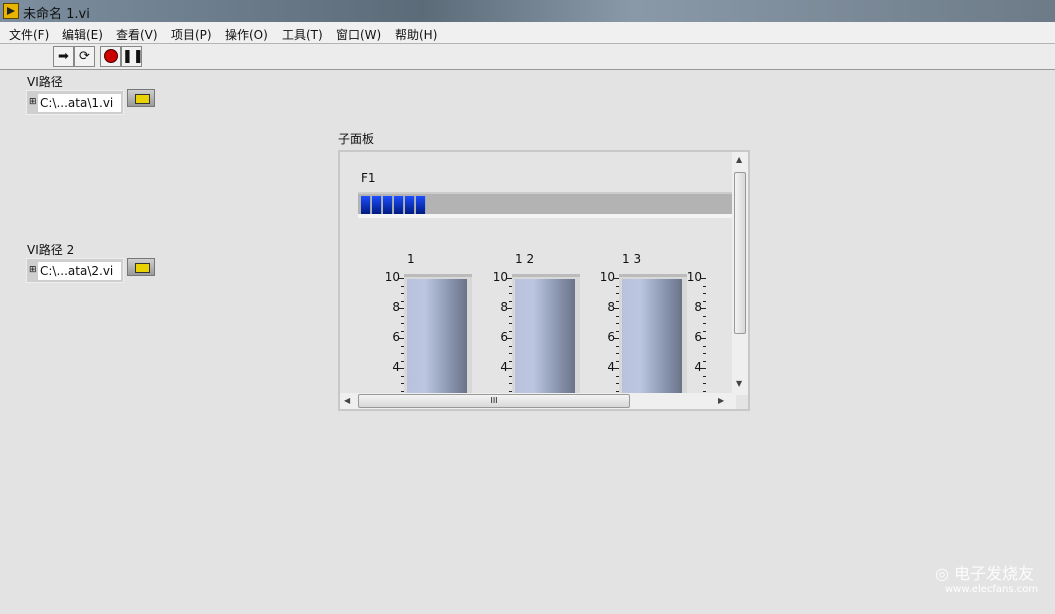 This screenshot has height=614, width=1055. Describe the element at coordinates (84, 56) in the screenshot. I see `run-continuously-icon: ⟳` at that location.